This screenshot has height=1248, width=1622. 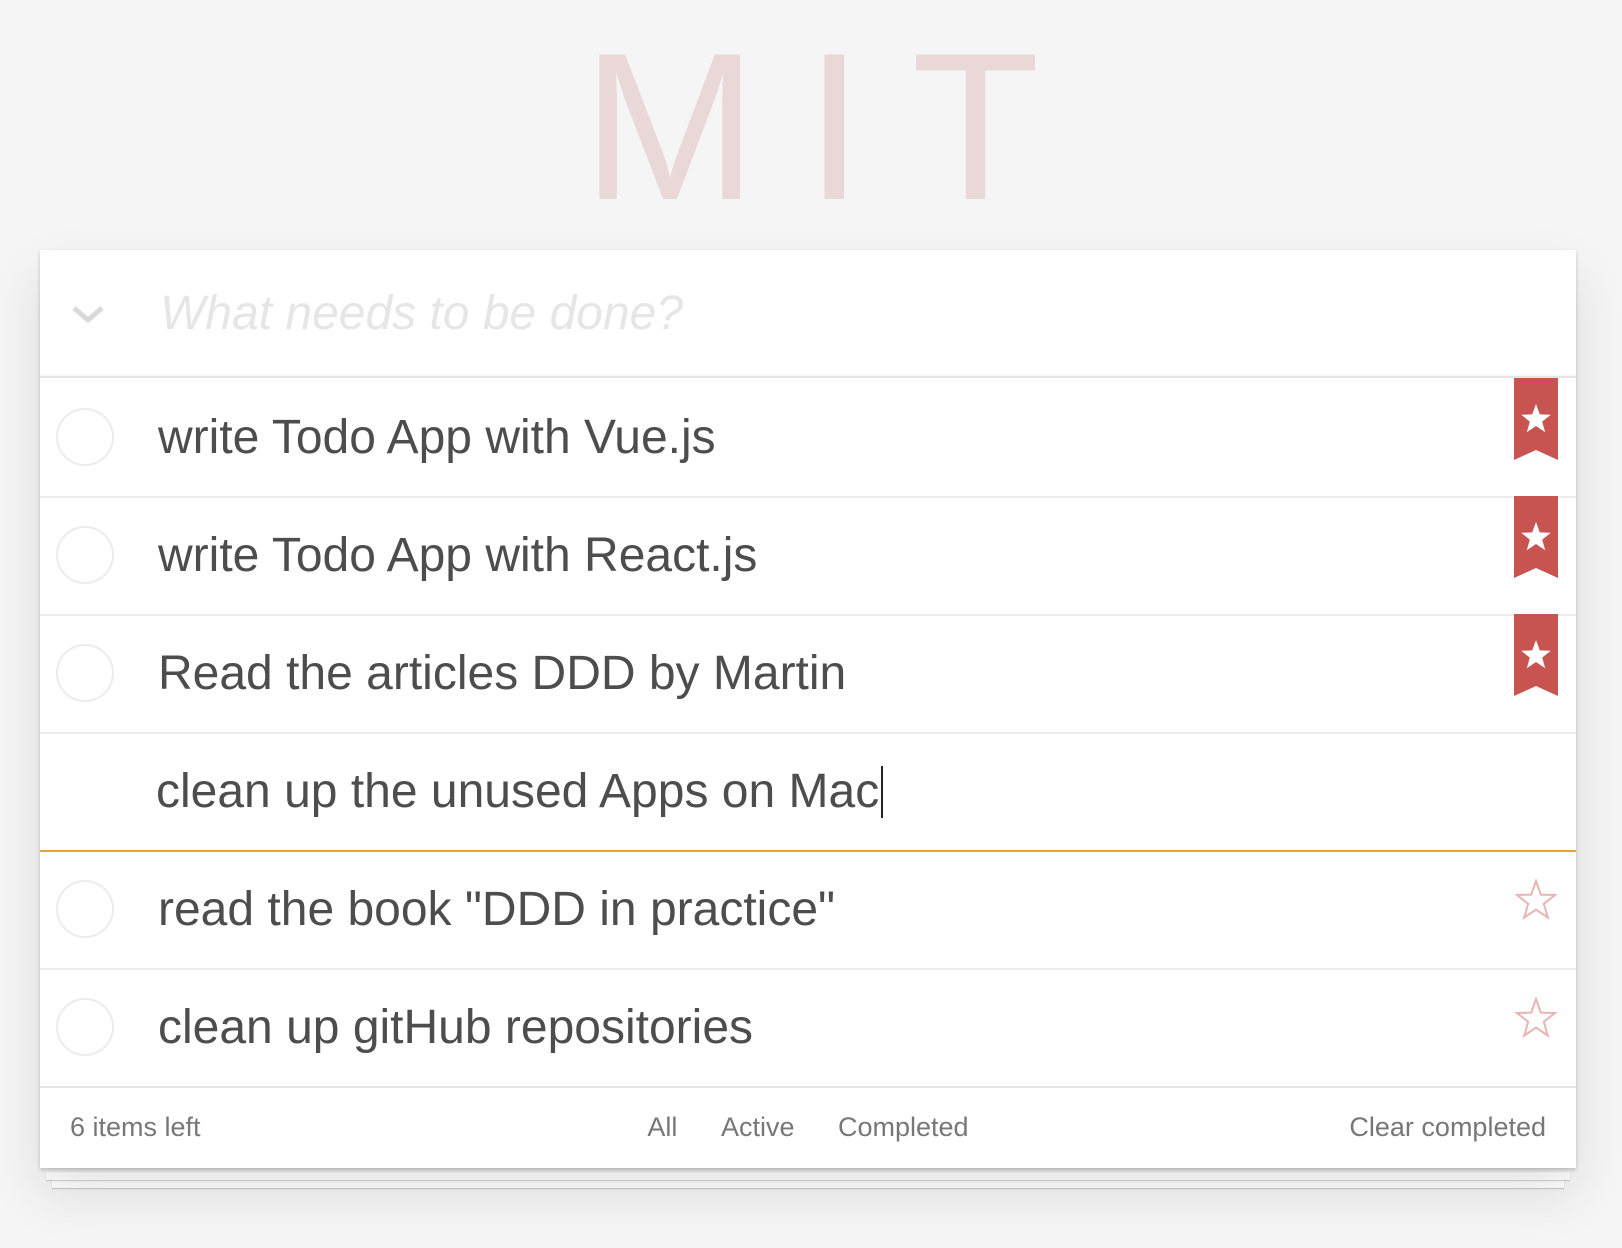 What do you see at coordinates (903, 1127) in the screenshot?
I see `filter-completed: Completed` at bounding box center [903, 1127].